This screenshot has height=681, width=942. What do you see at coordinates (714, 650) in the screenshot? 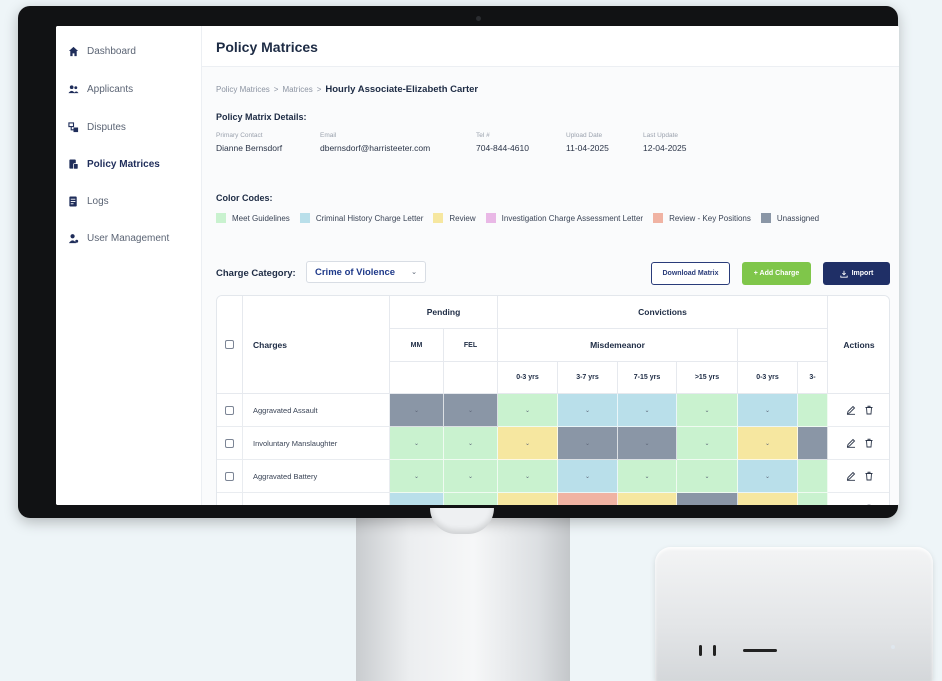
I see `usb-port` at bounding box center [714, 650].